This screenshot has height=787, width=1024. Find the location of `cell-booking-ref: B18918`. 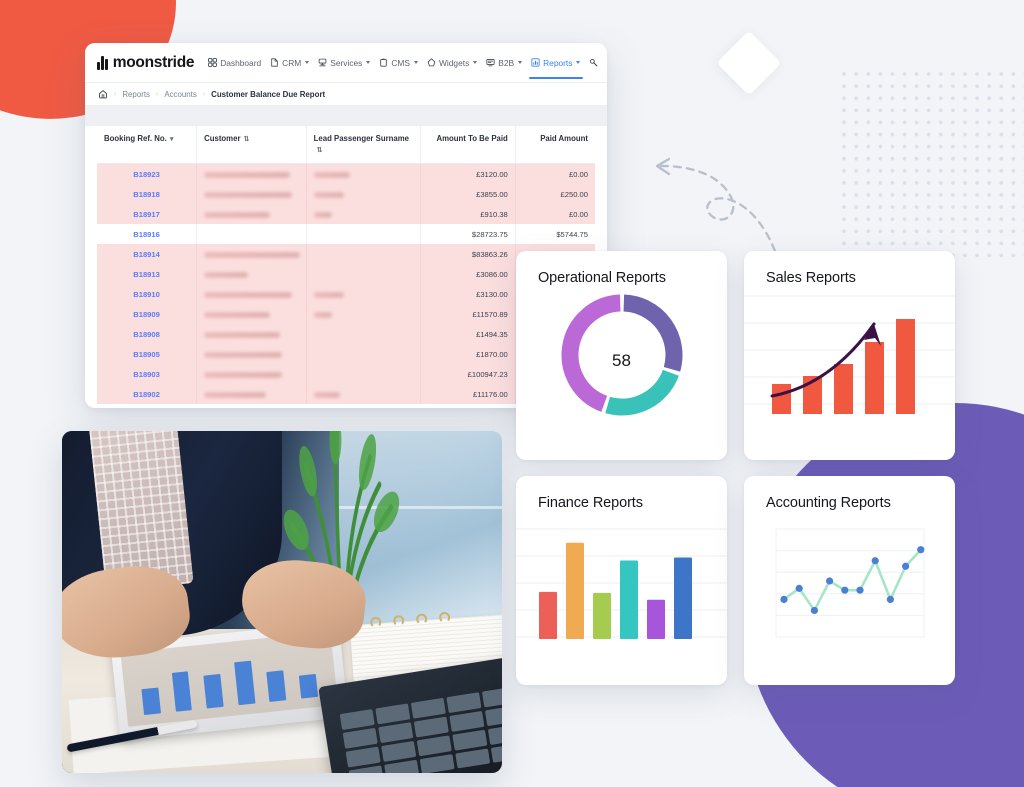

cell-booking-ref: B18918 is located at coordinates (147, 194).